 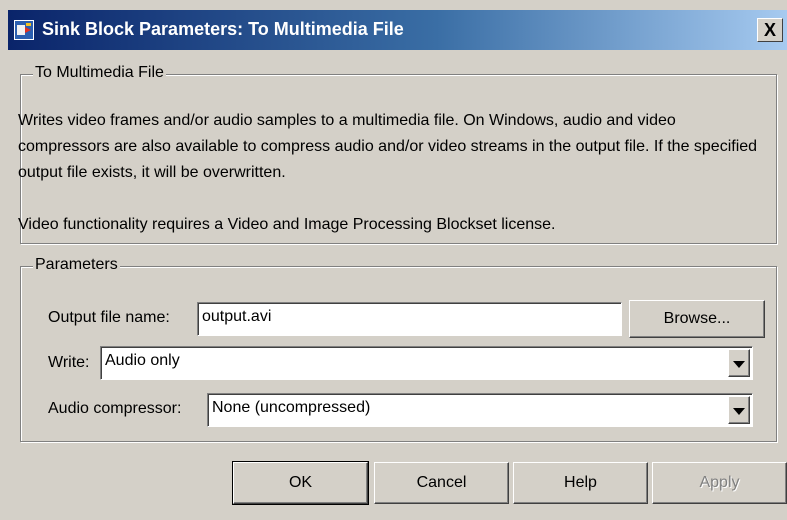 What do you see at coordinates (142, 360) in the screenshot?
I see `write-value: Audio only` at bounding box center [142, 360].